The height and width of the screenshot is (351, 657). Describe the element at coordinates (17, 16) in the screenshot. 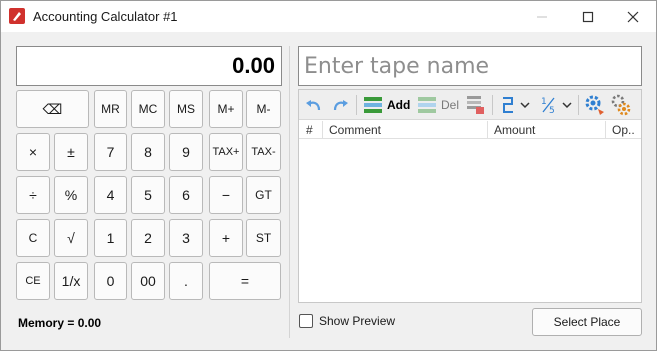

I see `app-logo-icon` at that location.